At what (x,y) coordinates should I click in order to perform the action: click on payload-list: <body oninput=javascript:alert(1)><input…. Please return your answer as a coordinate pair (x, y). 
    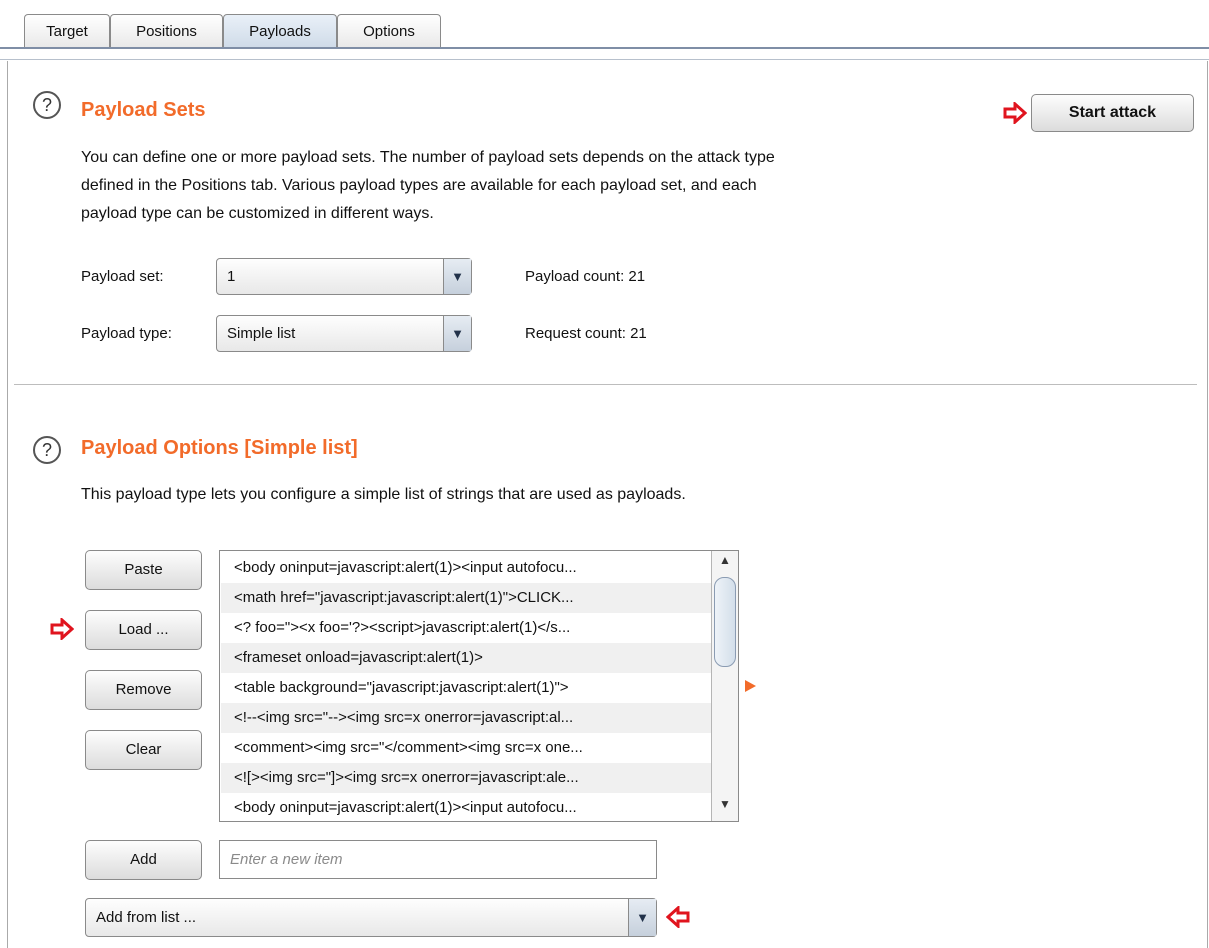
    Looking at the image, I should click on (479, 686).